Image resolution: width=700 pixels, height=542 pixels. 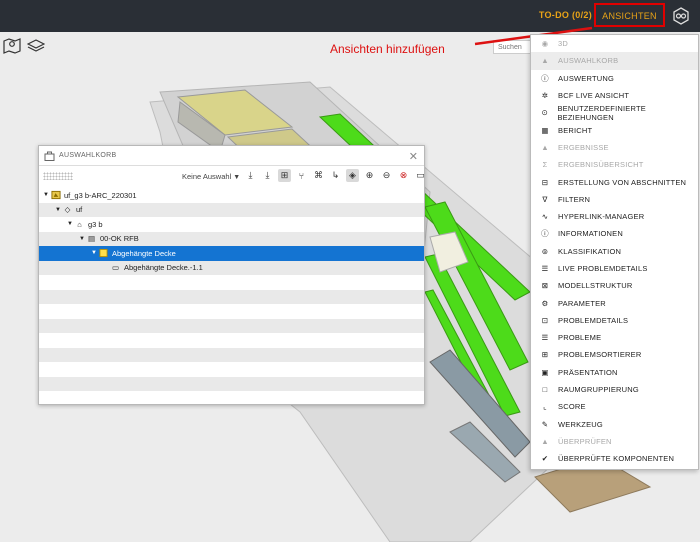 What do you see at coordinates (614, 78) in the screenshot?
I see `menu-item-auswertung: ⓘ AUSWERTUNG` at bounding box center [614, 78].